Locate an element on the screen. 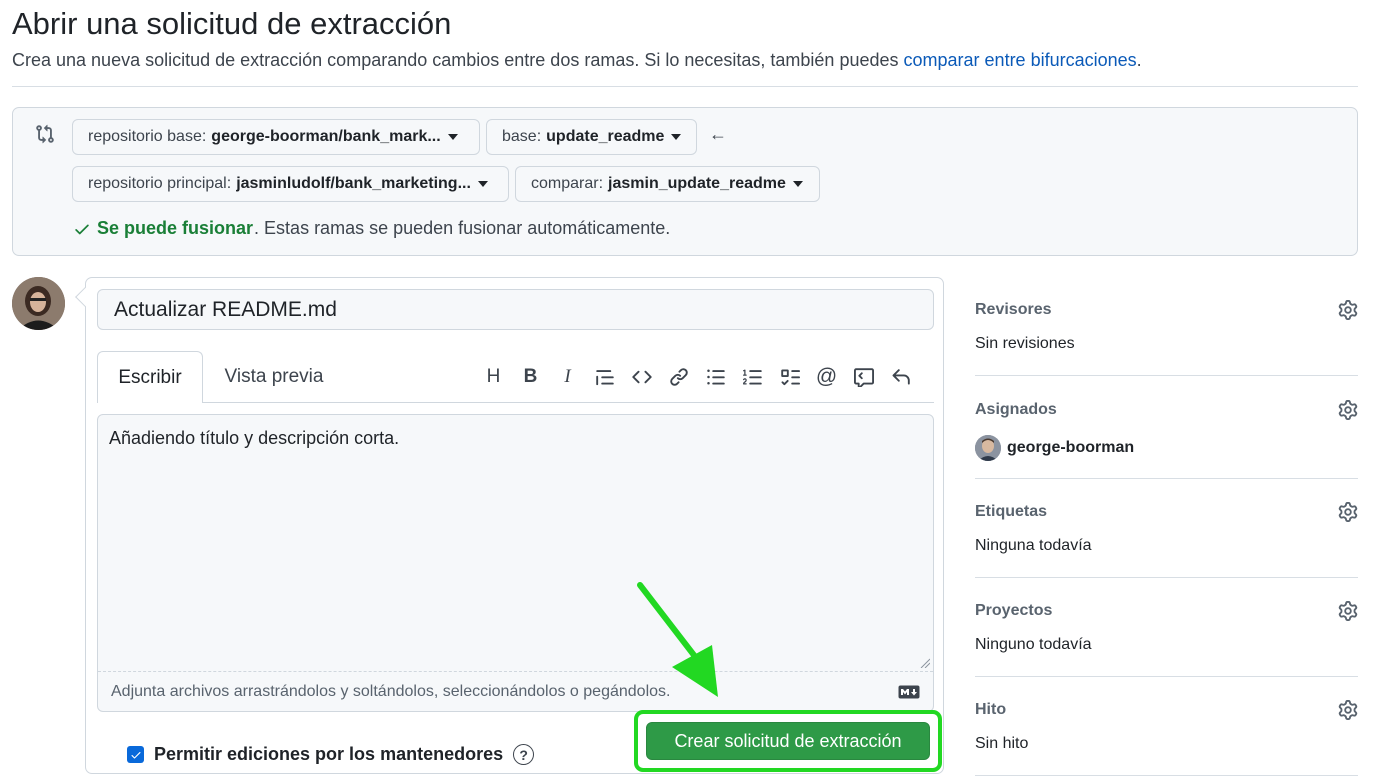 This screenshot has width=1374, height=784. compare-forks-link: comparar entre bifurcaciones is located at coordinates (1020, 60).